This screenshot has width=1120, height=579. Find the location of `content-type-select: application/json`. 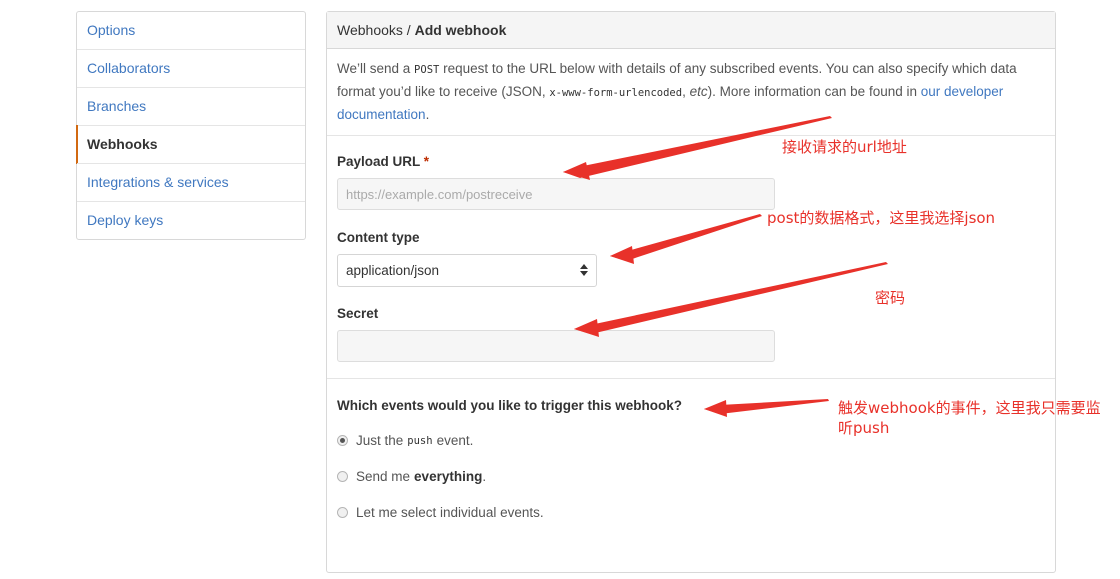

content-type-select: application/json is located at coordinates (467, 270).